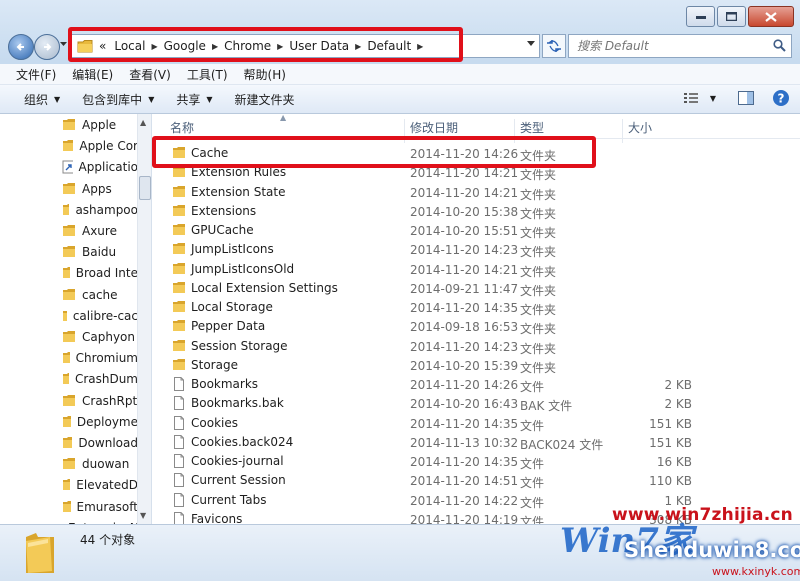  What do you see at coordinates (472, 403) in the screenshot?
I see `file-row: Bookmarks.bak 2014-10-20 16:43 BAK 文件 2 KB` at bounding box center [472, 403].